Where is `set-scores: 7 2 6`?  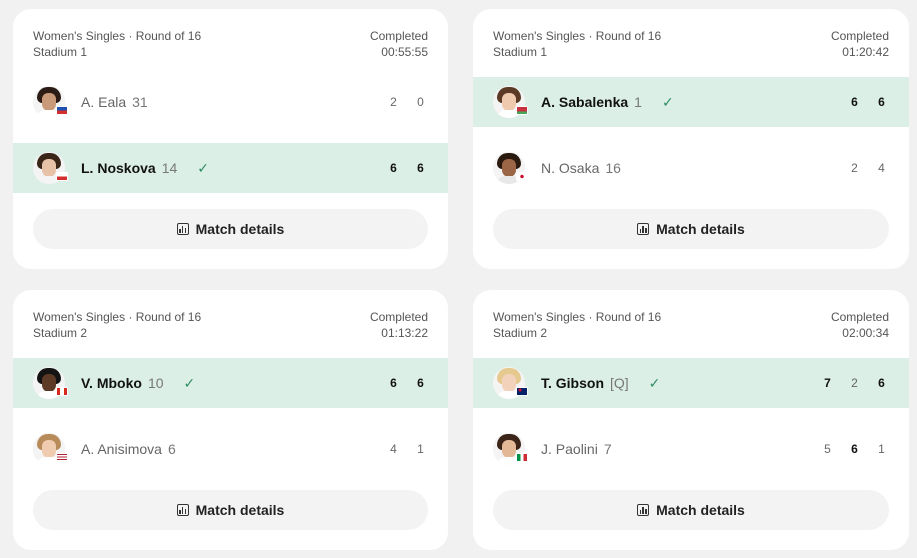
set-scores: 7 2 6 is located at coordinates (854, 383).